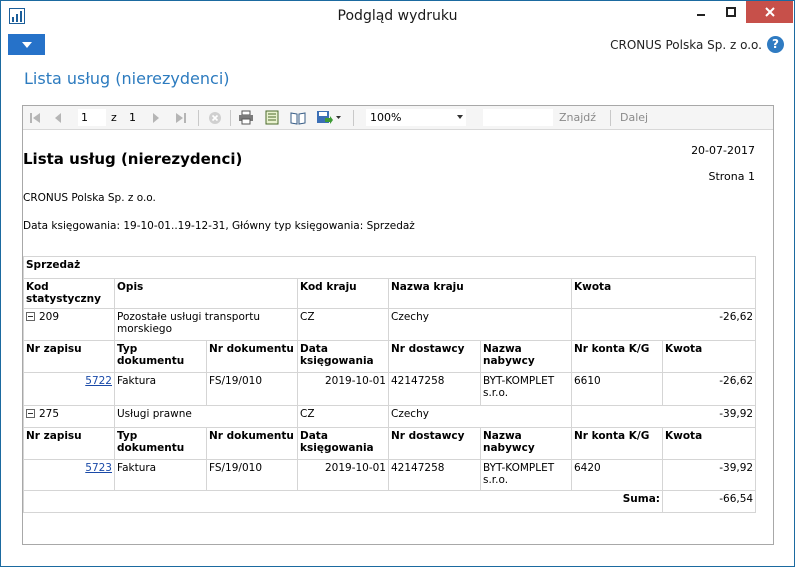 This screenshot has height=567, width=795. I want to click on entry-gl-account: 6420, so click(617, 475).